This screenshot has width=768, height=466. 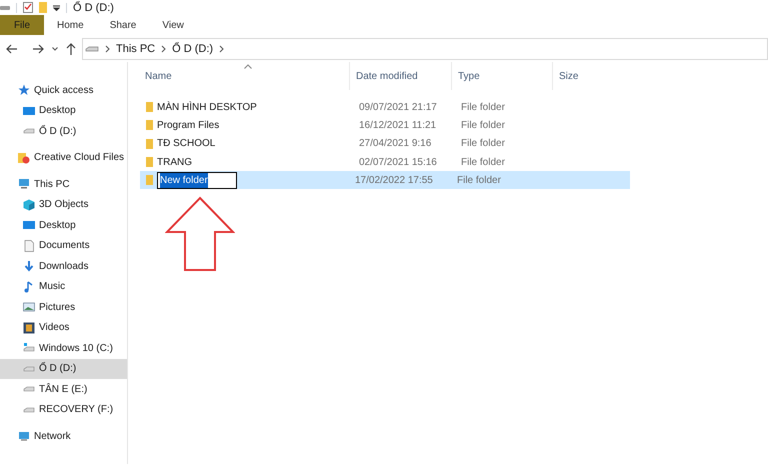 What do you see at coordinates (63, 307) in the screenshot?
I see `sidebar-item: Pictures` at bounding box center [63, 307].